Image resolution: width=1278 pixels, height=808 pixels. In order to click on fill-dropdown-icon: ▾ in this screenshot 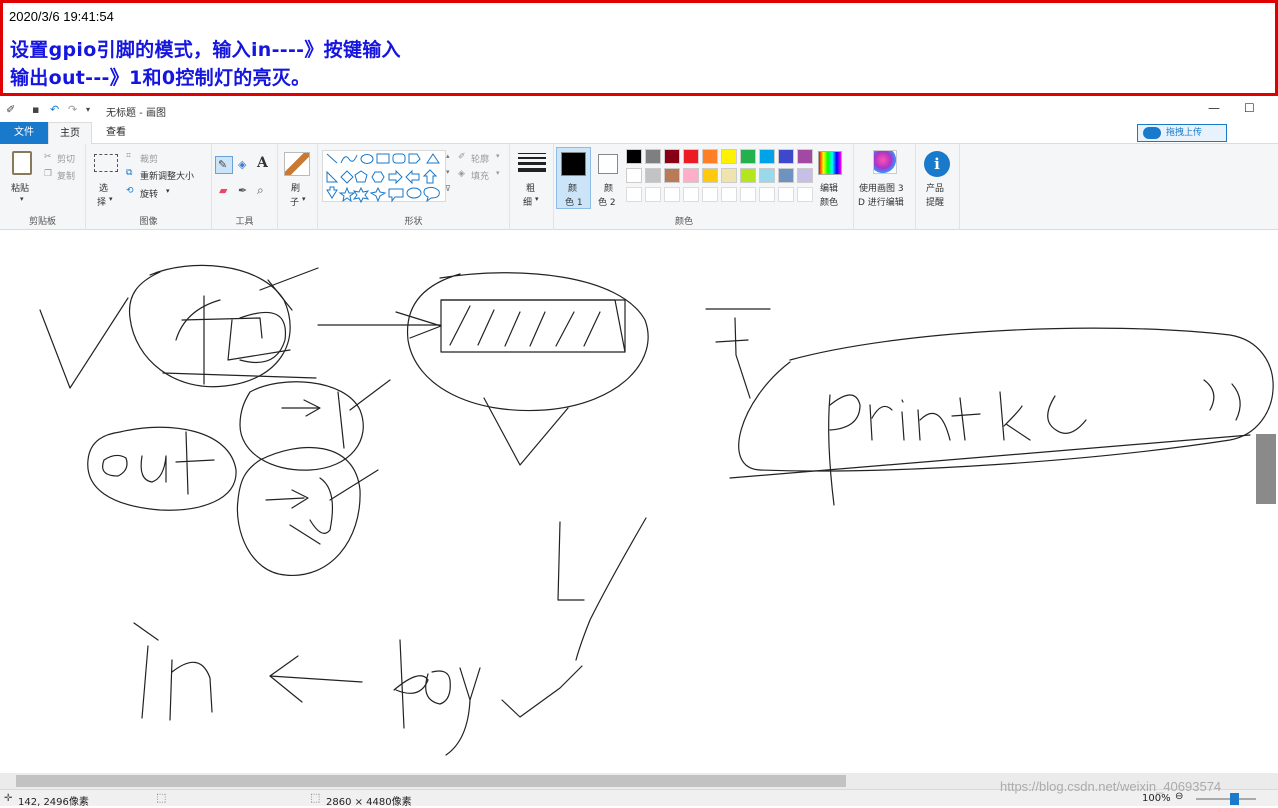, I will do `click(498, 173)`.